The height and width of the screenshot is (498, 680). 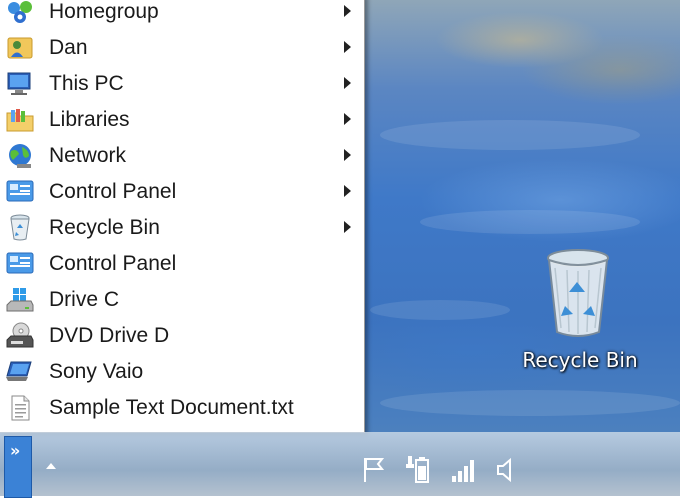 What do you see at coordinates (19, 371) in the screenshot?
I see `laptop-icon` at bounding box center [19, 371].